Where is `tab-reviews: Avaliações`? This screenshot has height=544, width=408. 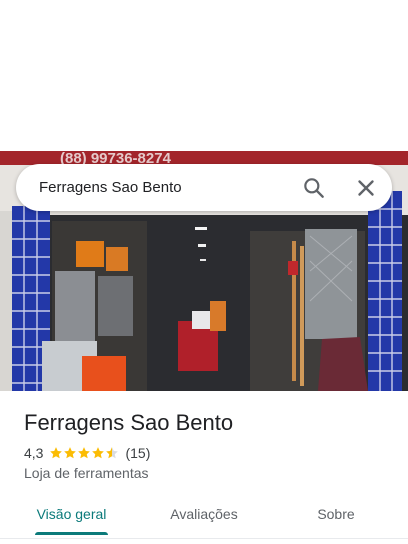
tab-reviews: Avaliações is located at coordinates (204, 514).